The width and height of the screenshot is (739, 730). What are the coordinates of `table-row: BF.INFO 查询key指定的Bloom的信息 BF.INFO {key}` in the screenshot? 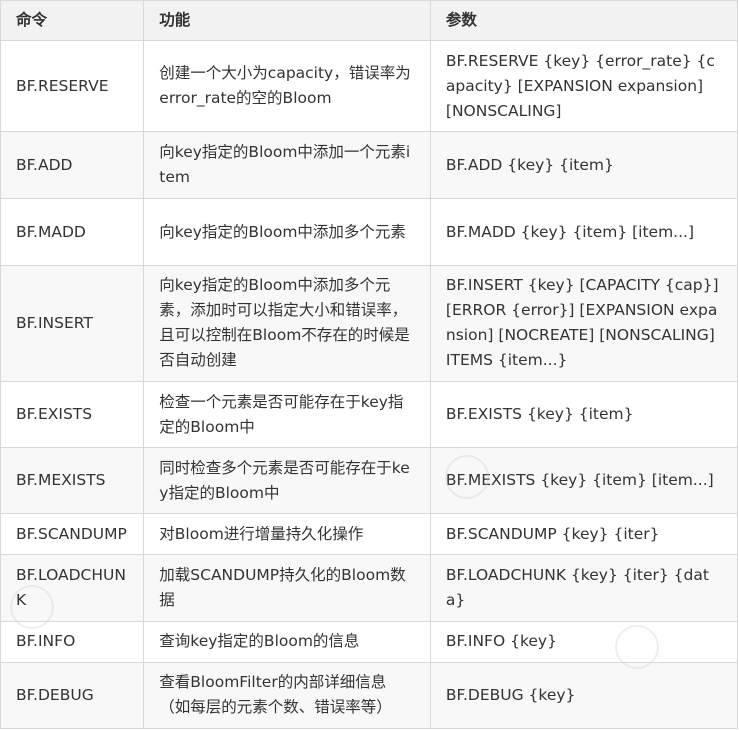 It's located at (369, 641).